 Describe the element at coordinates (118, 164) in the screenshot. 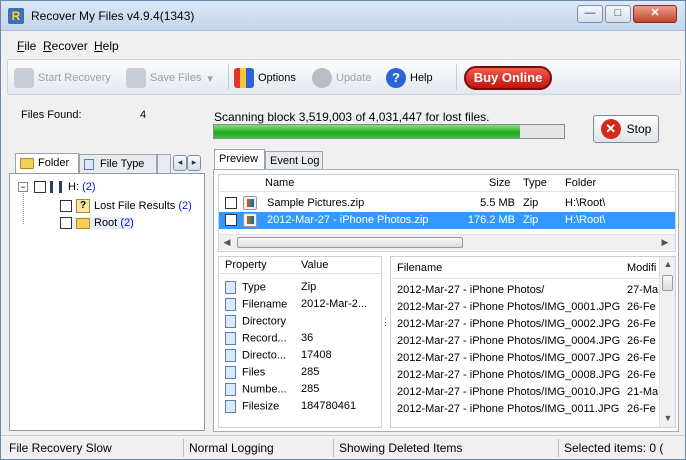

I see `tab-file-type: File Type` at that location.